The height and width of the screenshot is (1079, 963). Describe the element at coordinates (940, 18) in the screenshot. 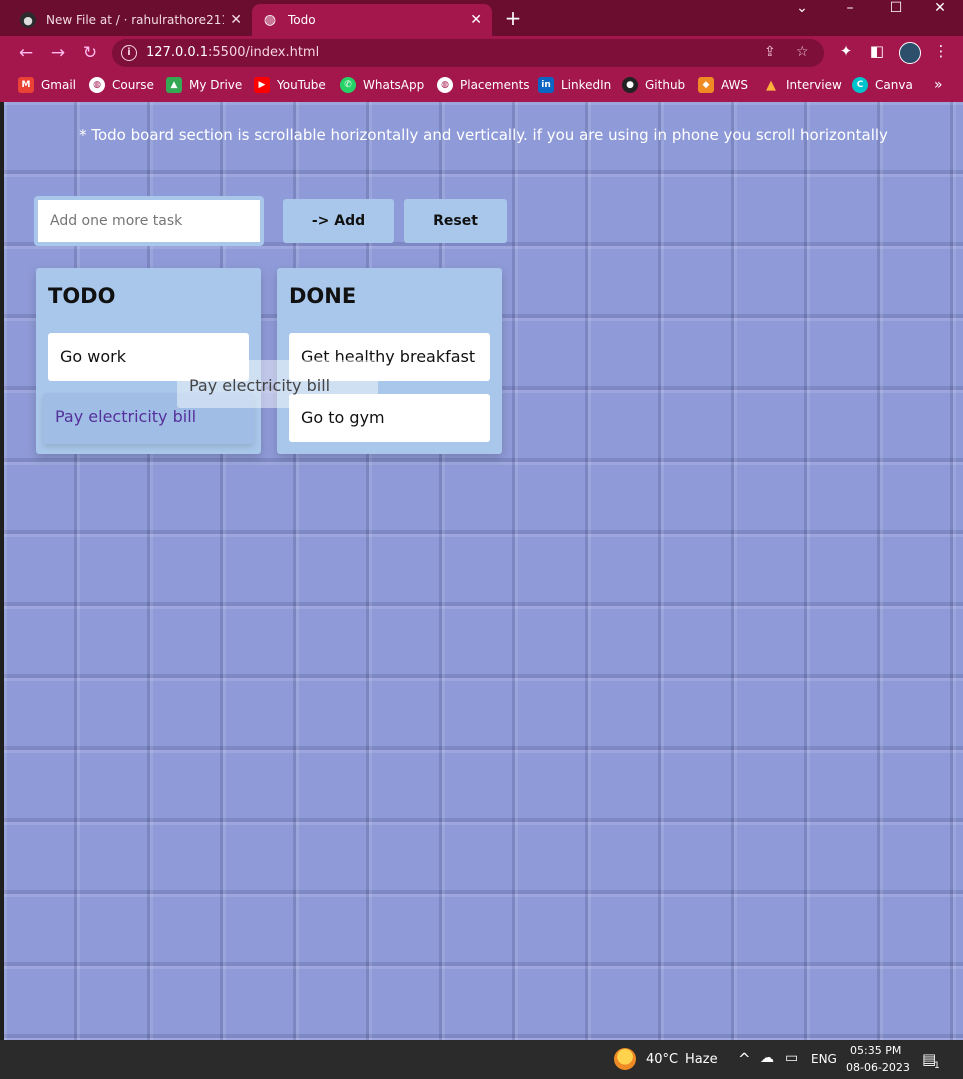

I see `close-window-button: ✕` at that location.